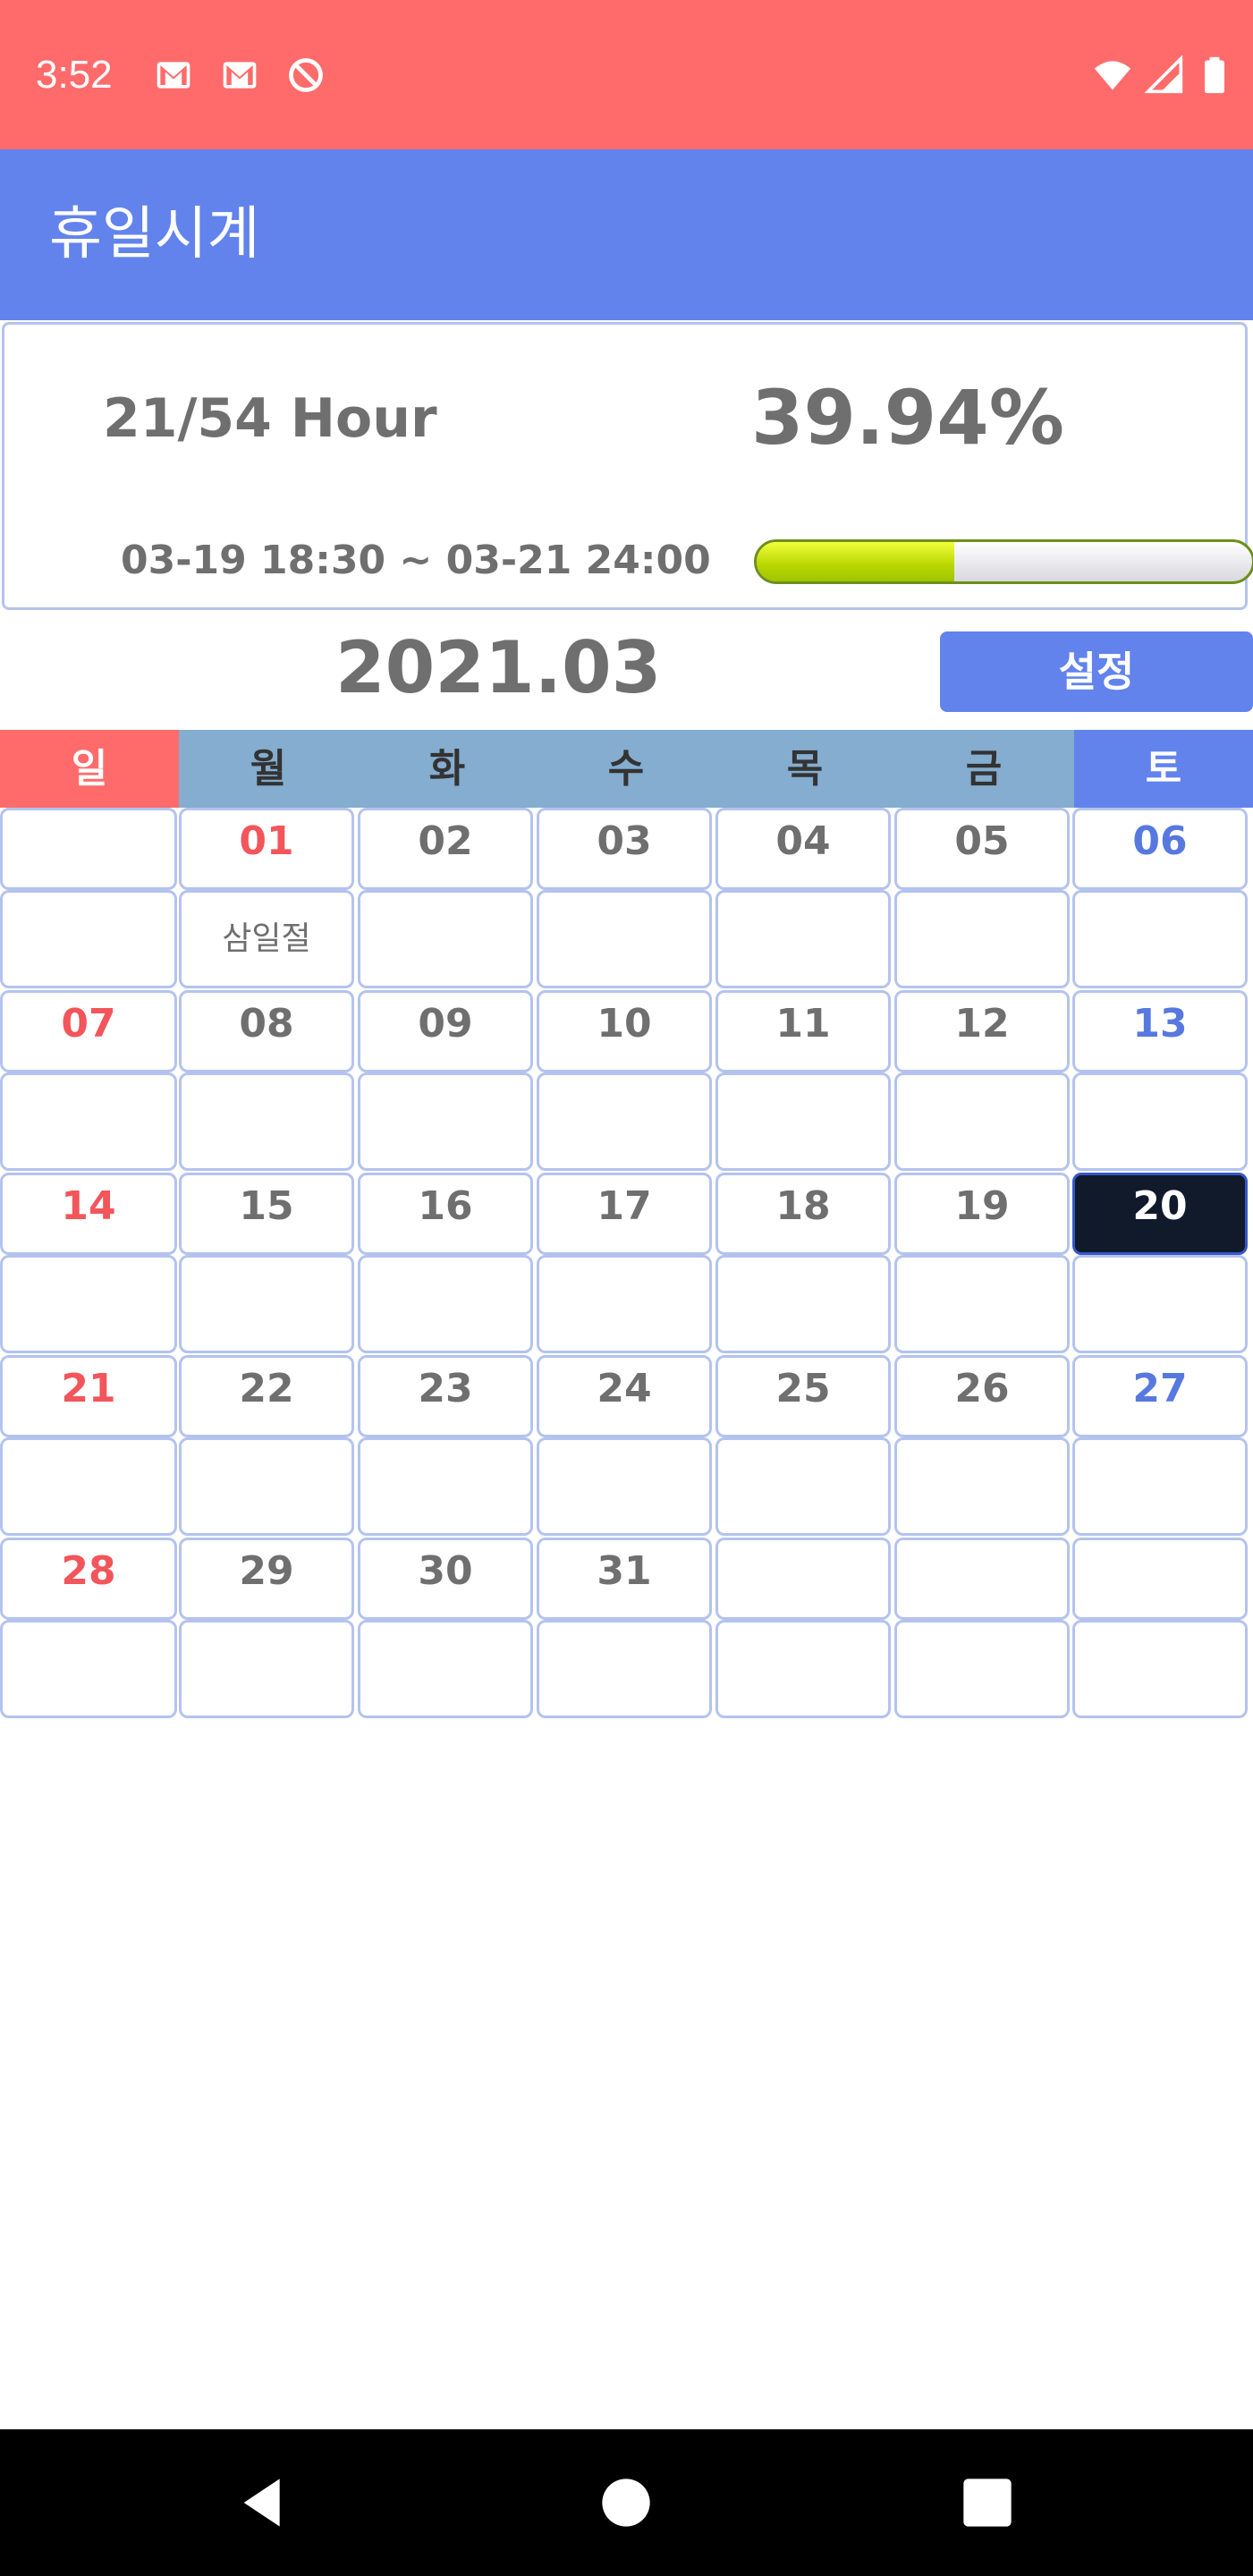 The width and height of the screenshot is (1253, 2576). What do you see at coordinates (624, 1214) in the screenshot?
I see `date-cell: 17` at bounding box center [624, 1214].